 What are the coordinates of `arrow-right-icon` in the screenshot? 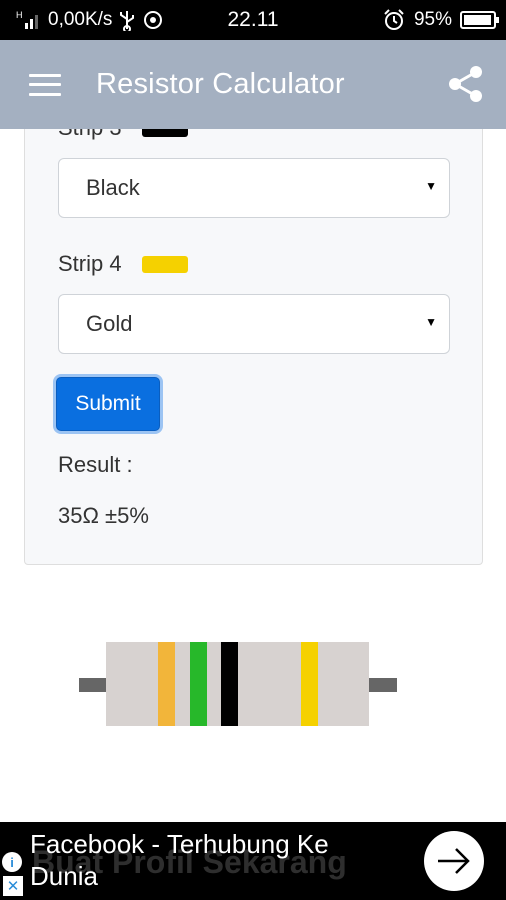 It's located at (454, 861).